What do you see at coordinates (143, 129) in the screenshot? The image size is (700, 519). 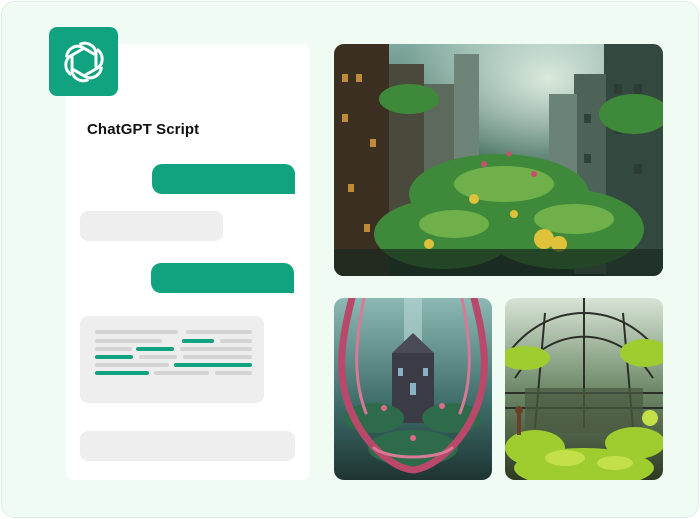 I see `chat-title: ChatGPT Script` at bounding box center [143, 129].